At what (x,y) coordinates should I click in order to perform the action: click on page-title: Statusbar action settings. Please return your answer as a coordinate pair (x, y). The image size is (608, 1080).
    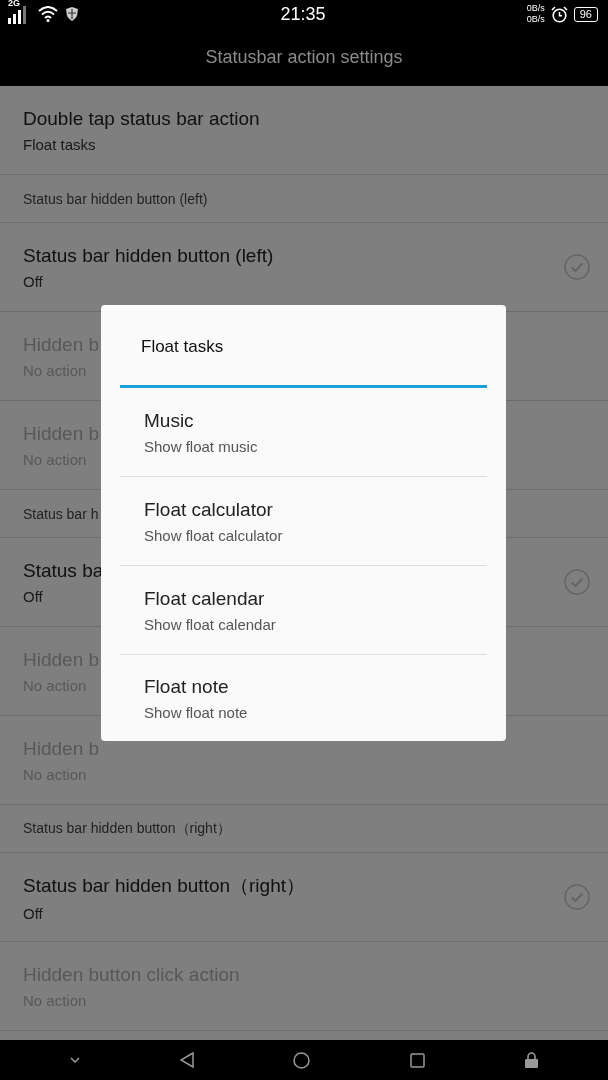
    Looking at the image, I should click on (304, 57).